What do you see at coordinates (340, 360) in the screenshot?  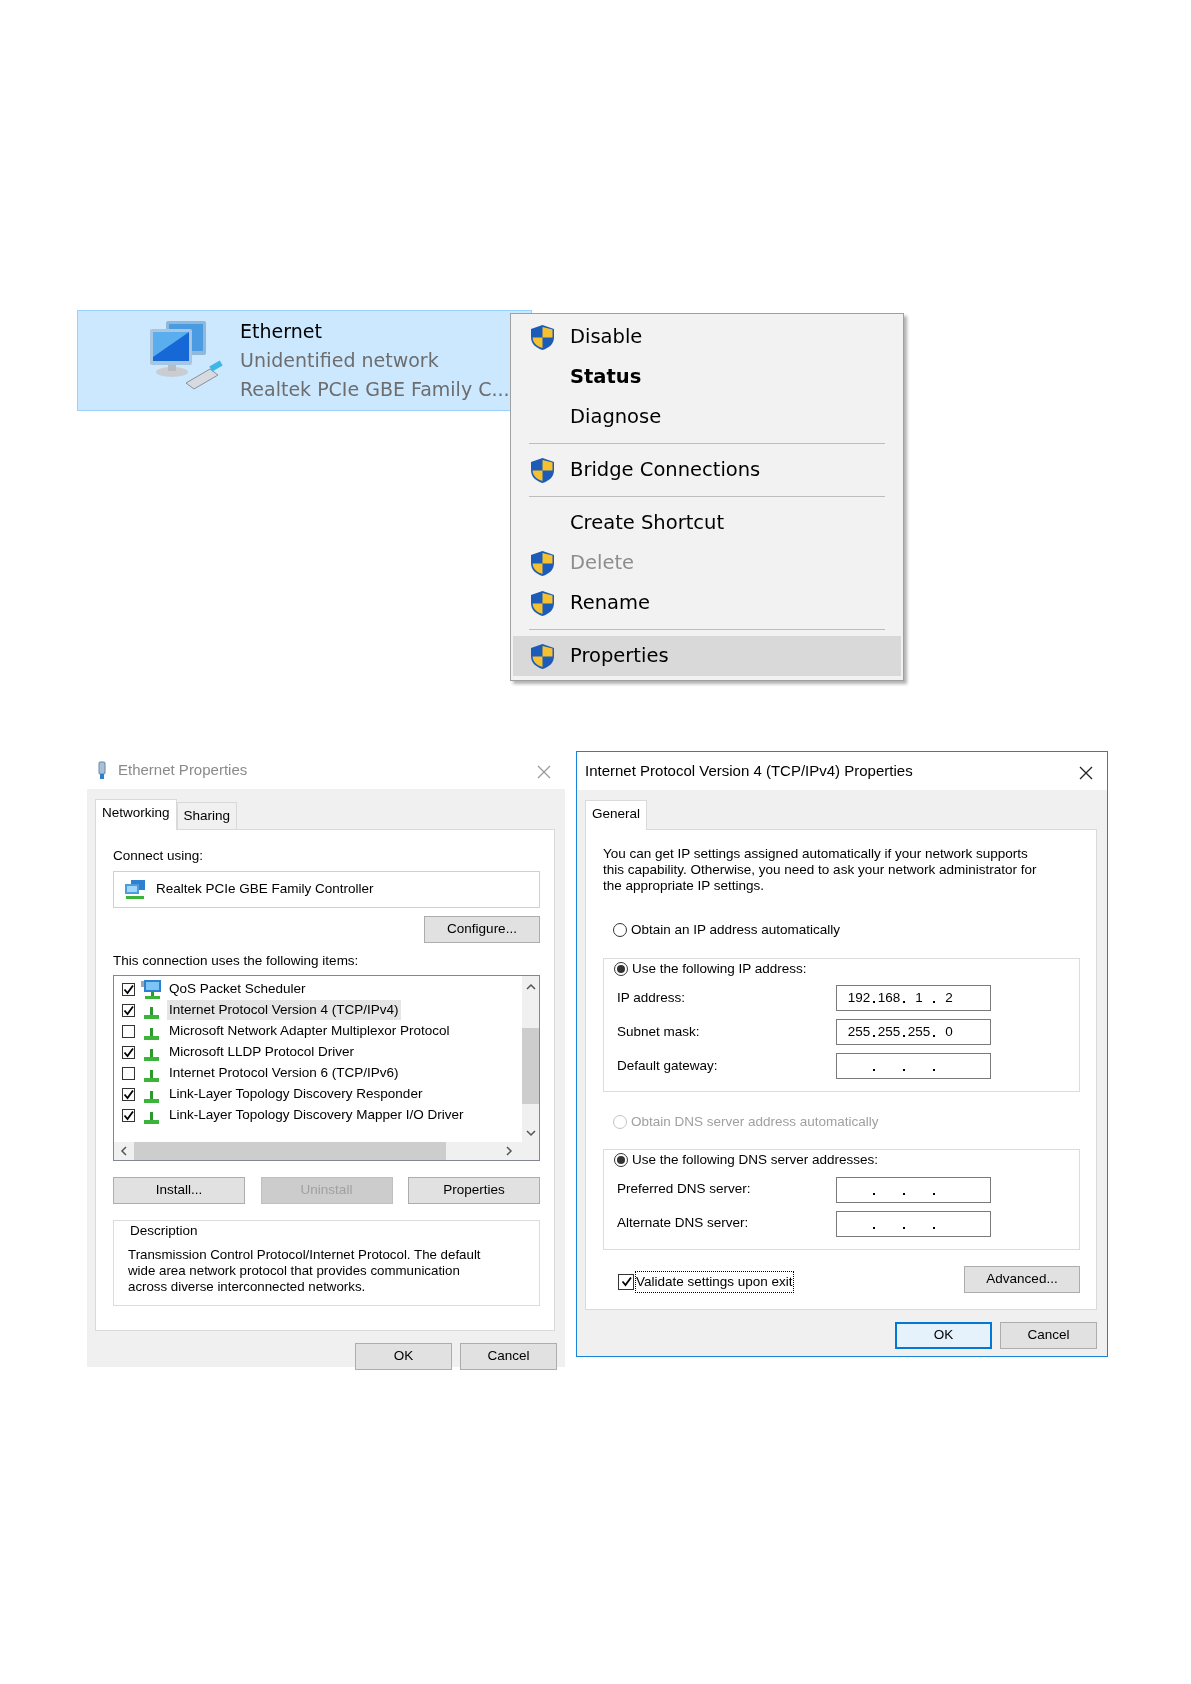 I see `connection-status: Unidentified network` at bounding box center [340, 360].